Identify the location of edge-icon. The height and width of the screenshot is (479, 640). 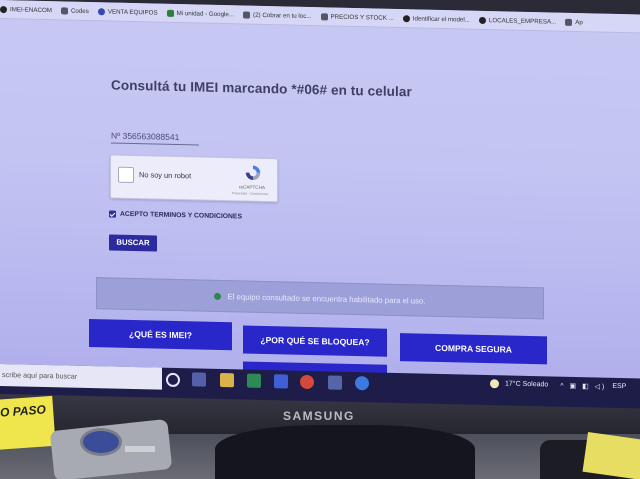
(362, 383).